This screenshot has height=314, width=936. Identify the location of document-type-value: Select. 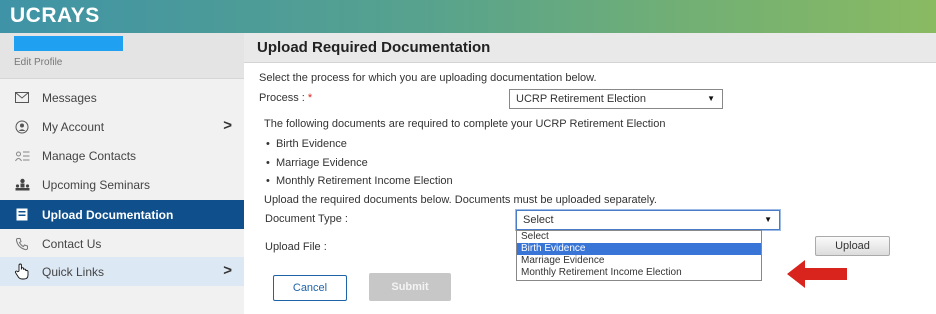
(538, 220).